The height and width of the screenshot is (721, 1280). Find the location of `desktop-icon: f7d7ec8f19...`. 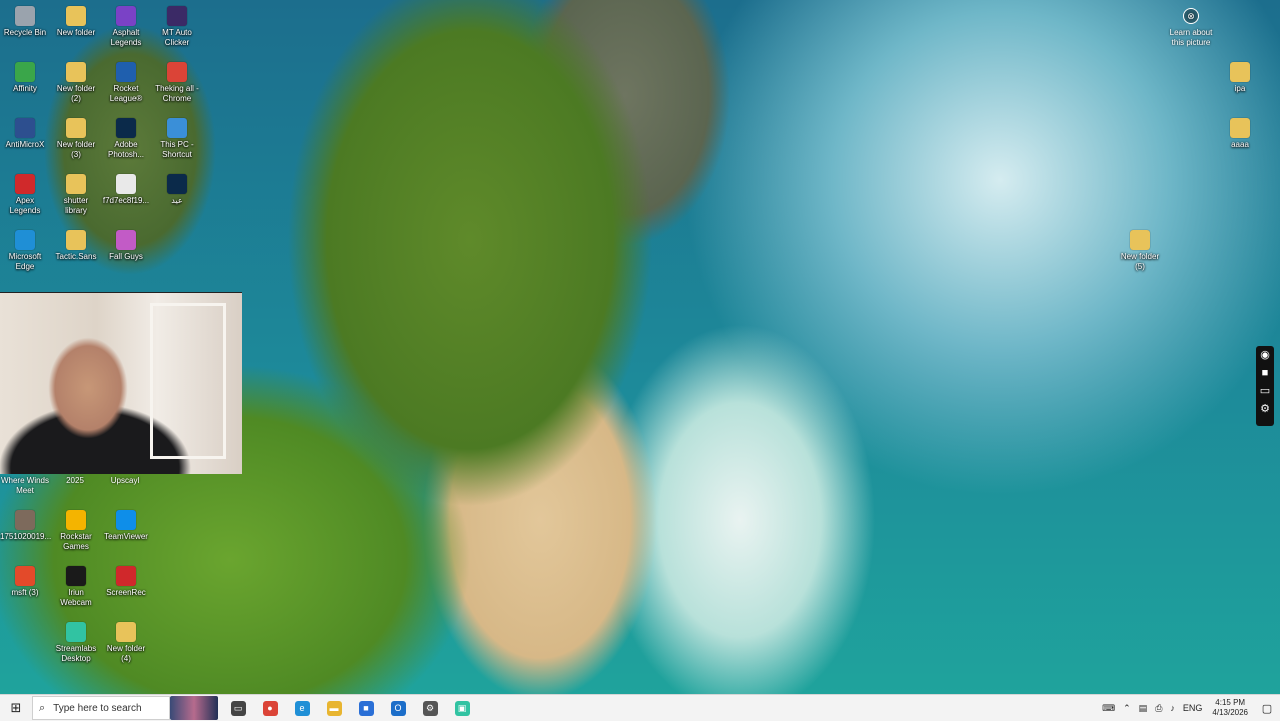

desktop-icon: f7d7ec8f19... is located at coordinates (126, 190).